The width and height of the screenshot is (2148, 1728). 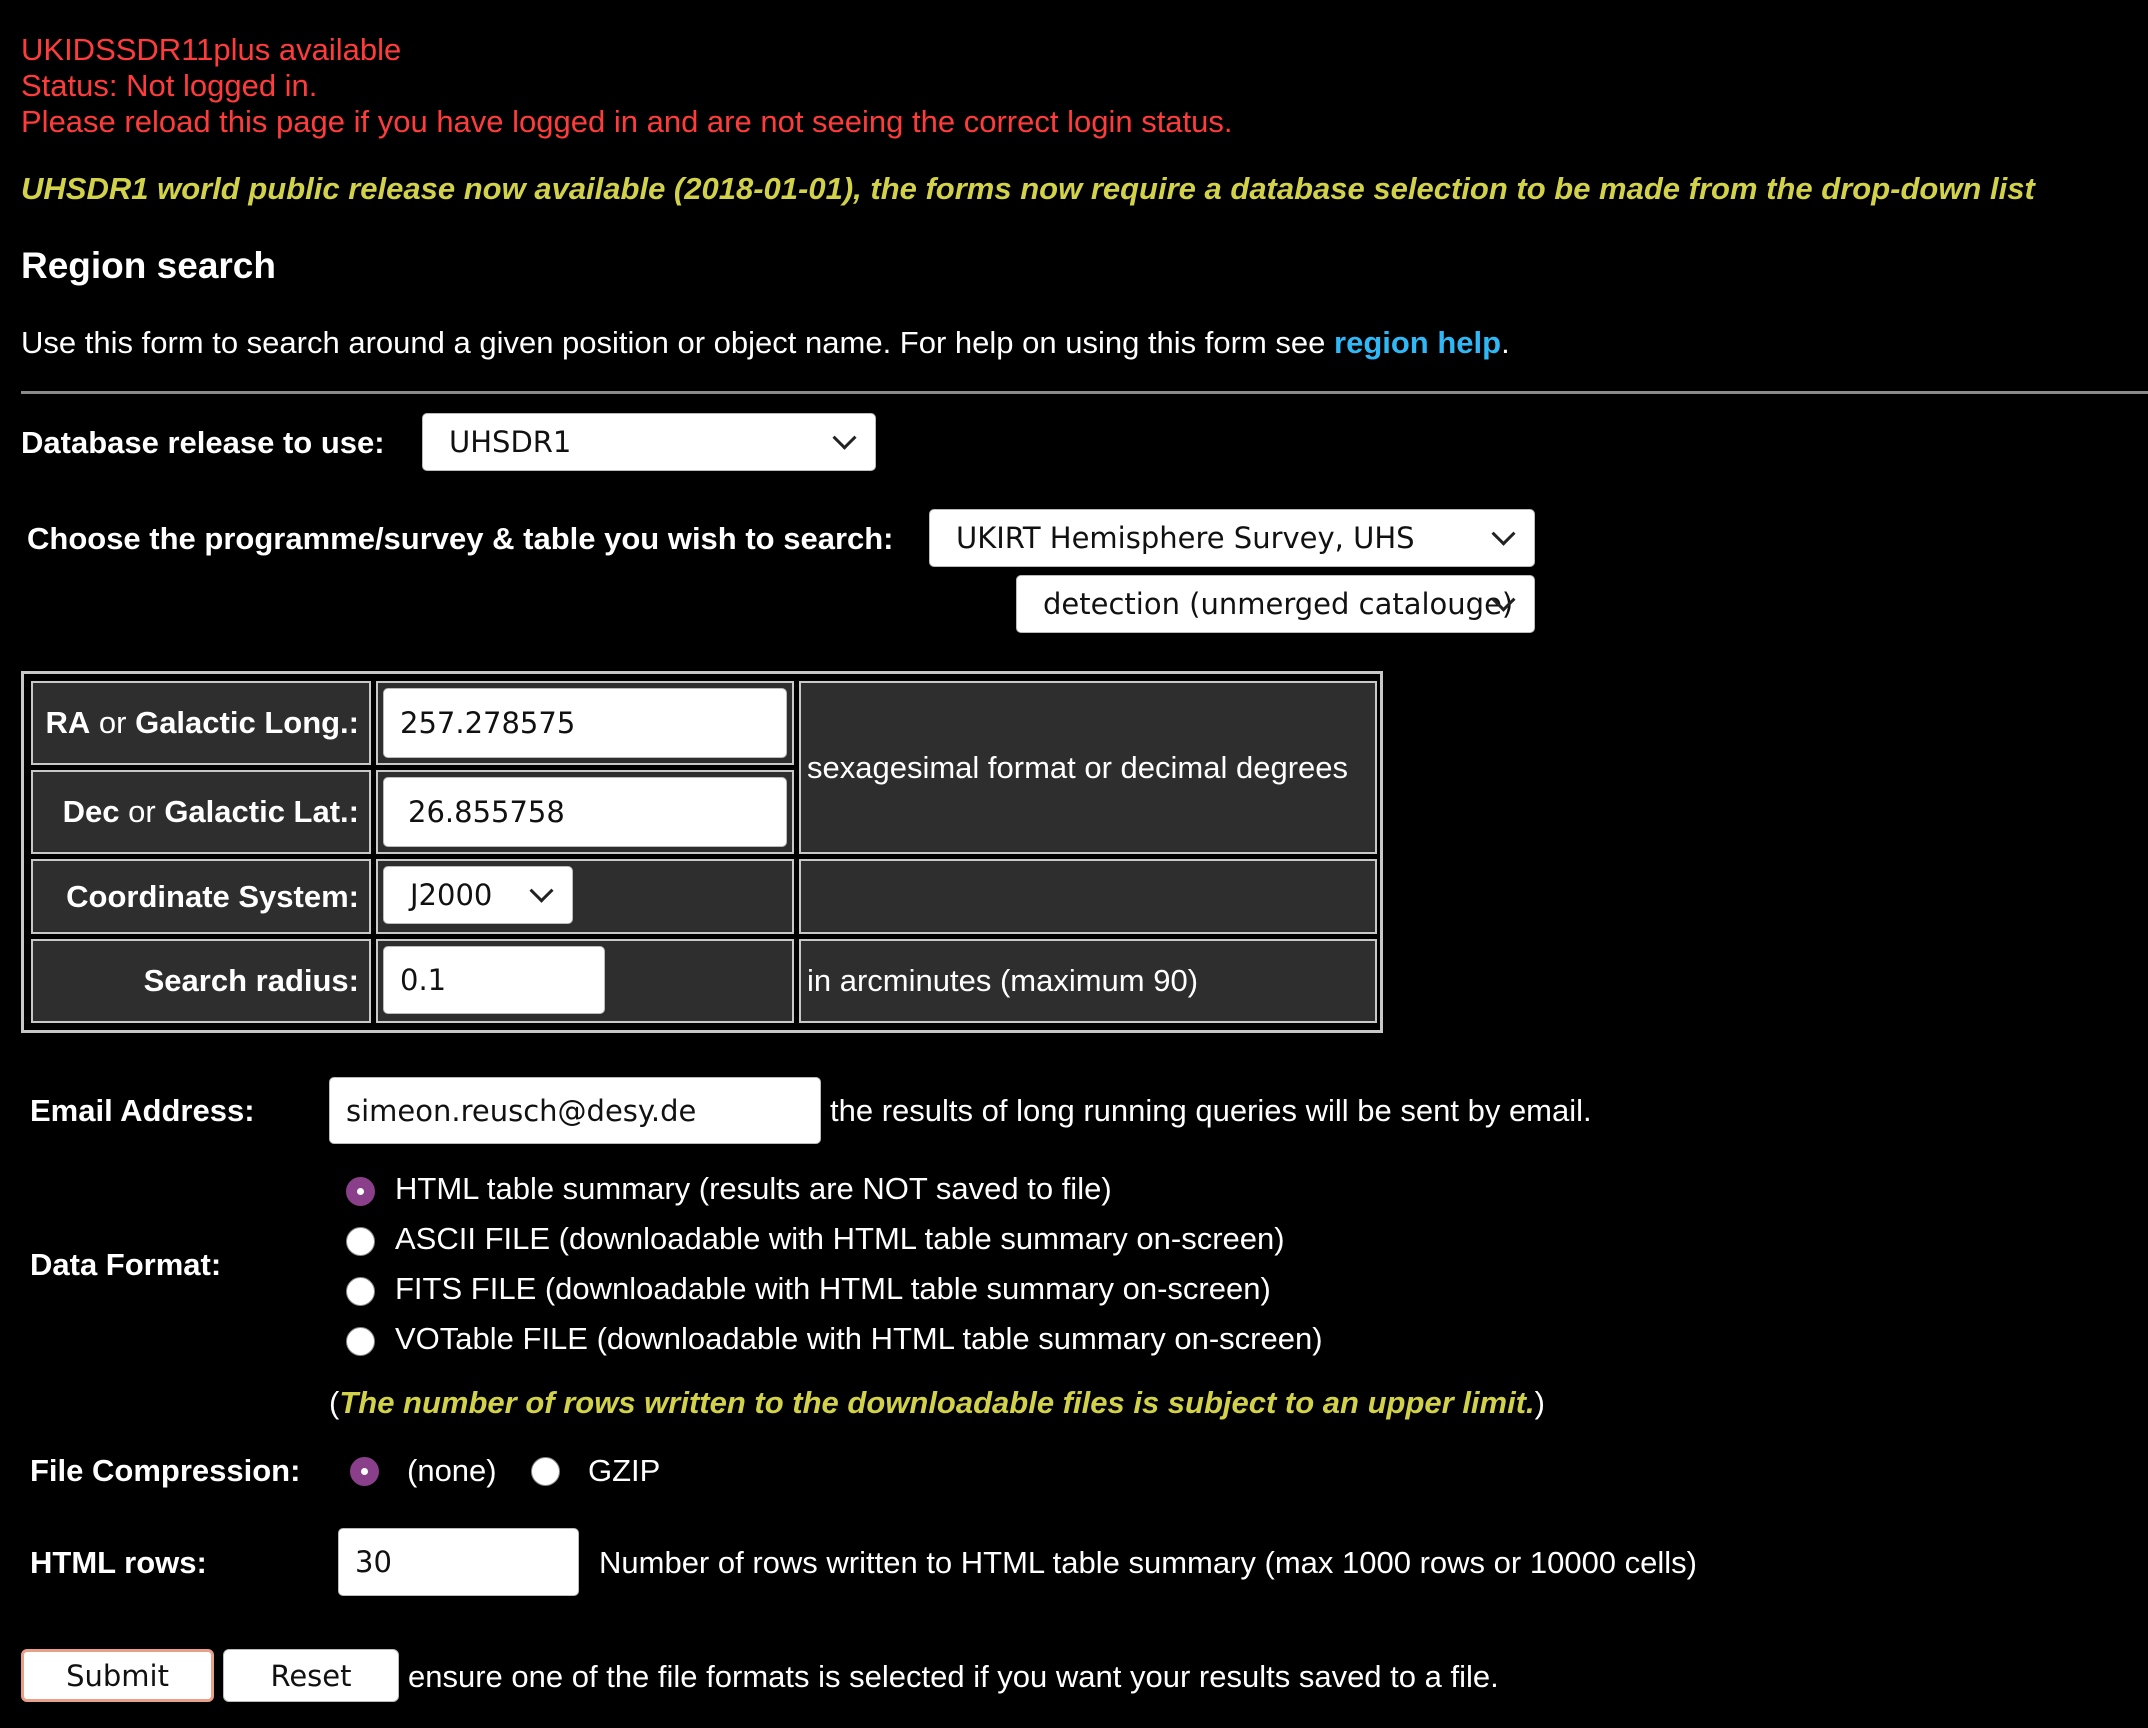 I want to click on compression-option-gzip: GZIP, so click(x=624, y=1470).